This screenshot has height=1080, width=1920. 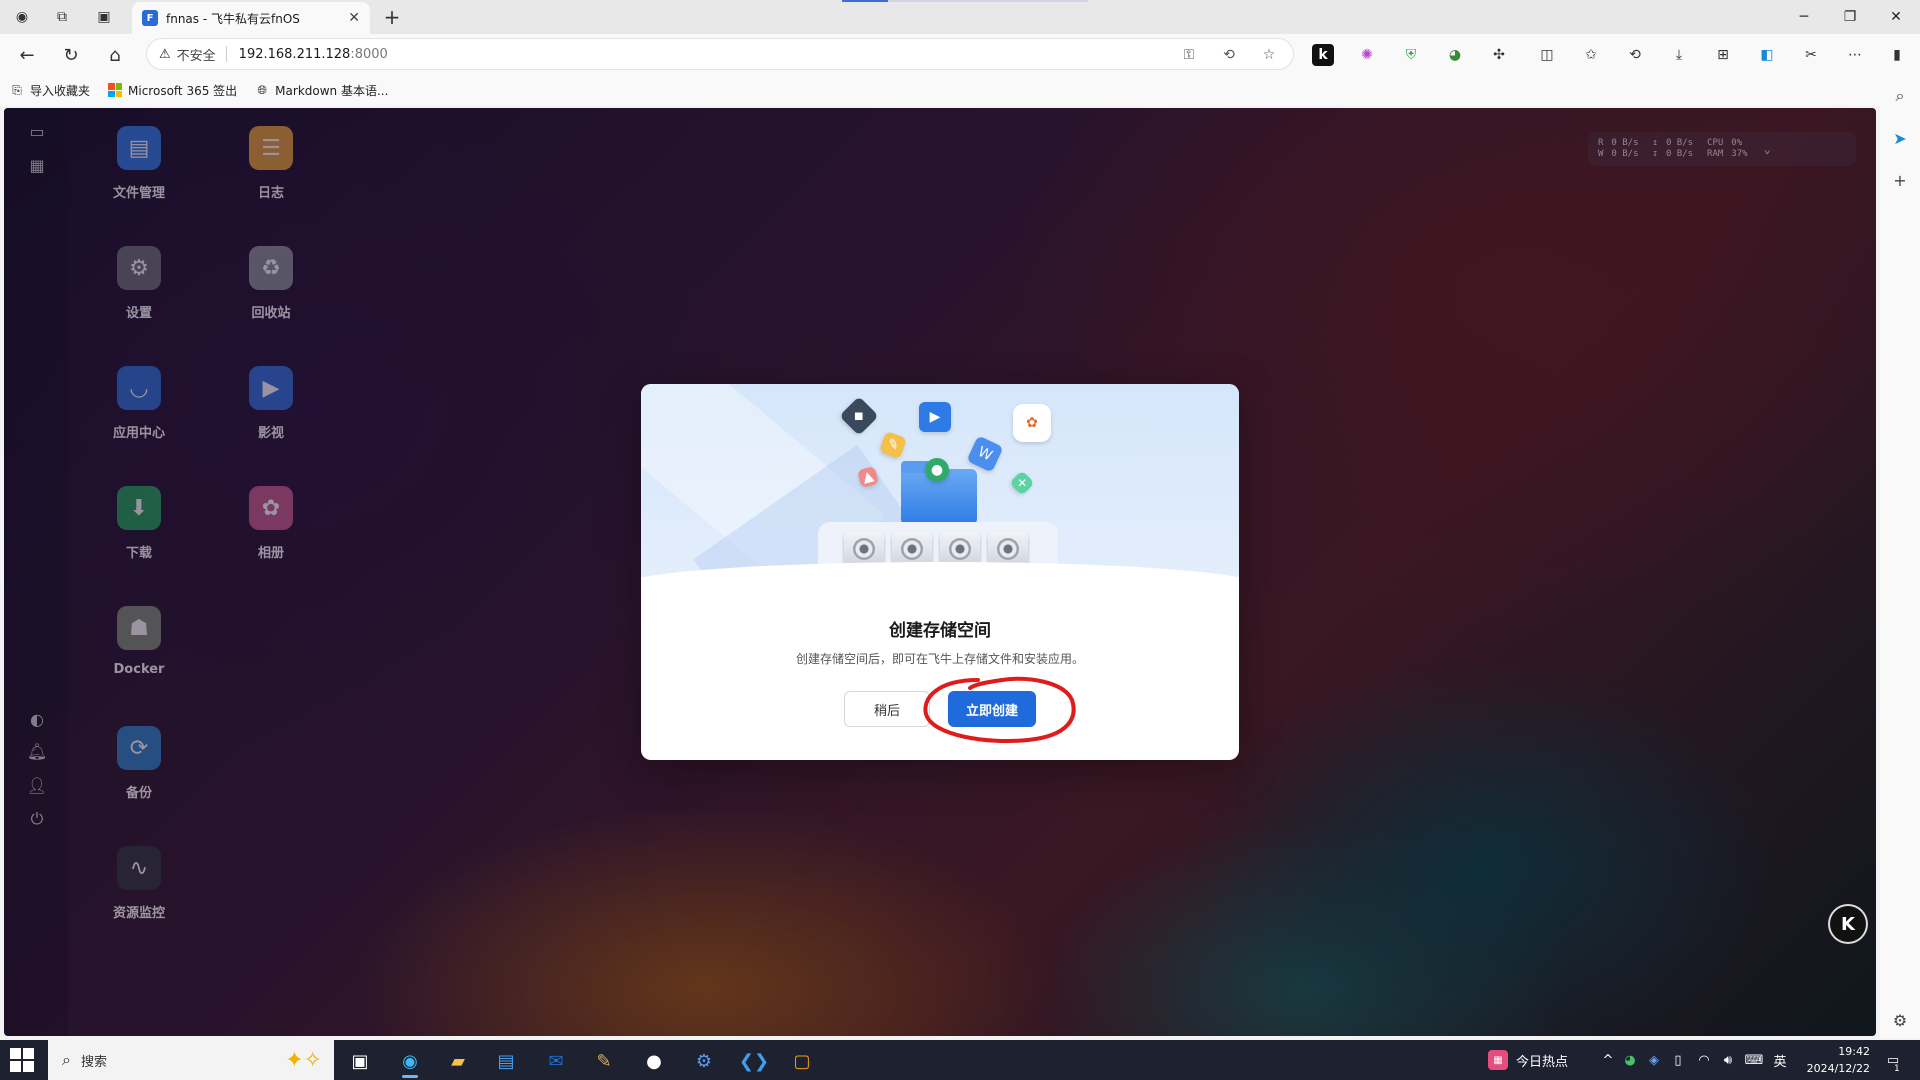 What do you see at coordinates (887, 709) in the screenshot?
I see `later-button: 稍后` at bounding box center [887, 709].